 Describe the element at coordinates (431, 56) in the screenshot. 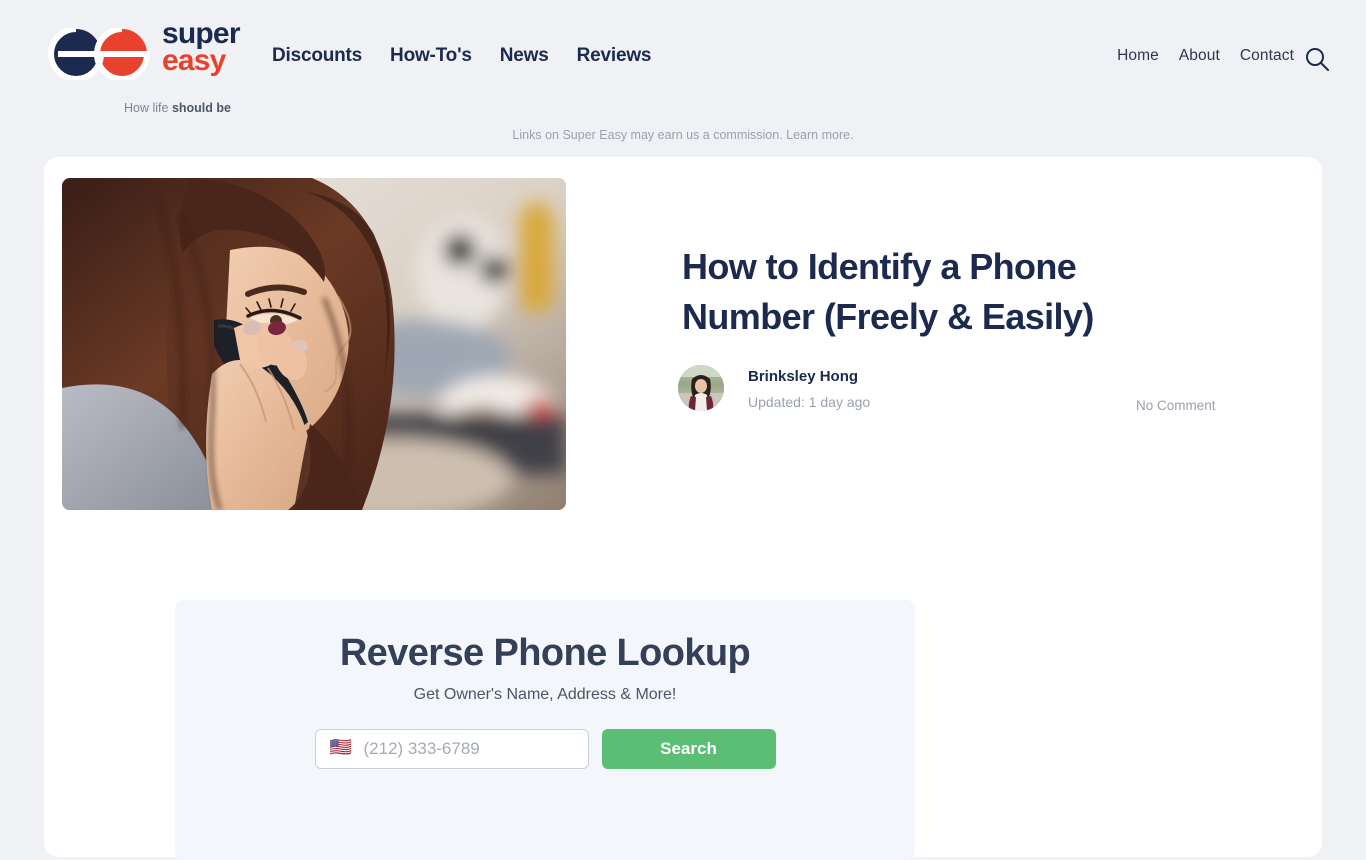

I see `nav-item-how-tos: How-To's` at that location.